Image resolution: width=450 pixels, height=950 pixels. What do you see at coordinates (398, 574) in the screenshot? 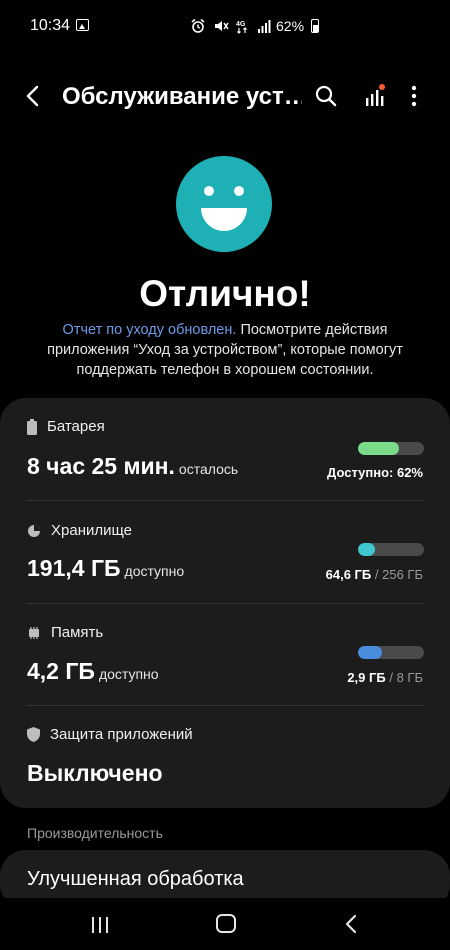
I see `storage-total: / 256 ГБ` at bounding box center [398, 574].